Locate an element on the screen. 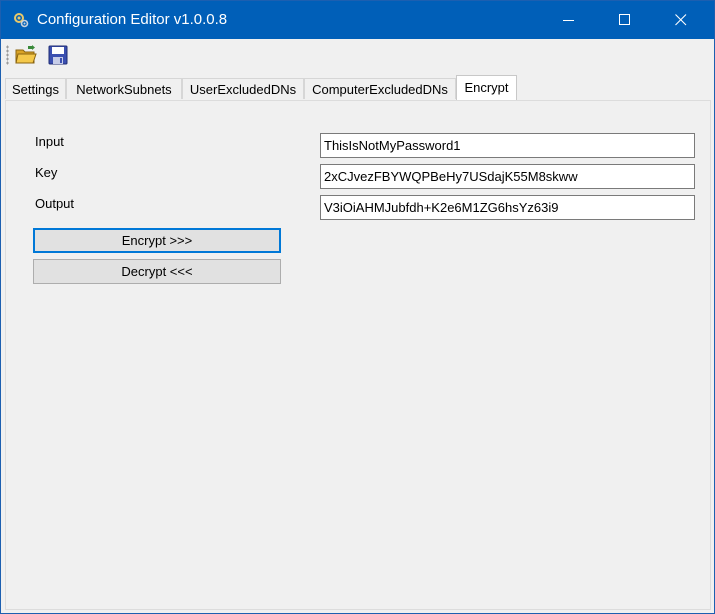 Image resolution: width=715 pixels, height=614 pixels. minimize-icon is located at coordinates (568, 20).